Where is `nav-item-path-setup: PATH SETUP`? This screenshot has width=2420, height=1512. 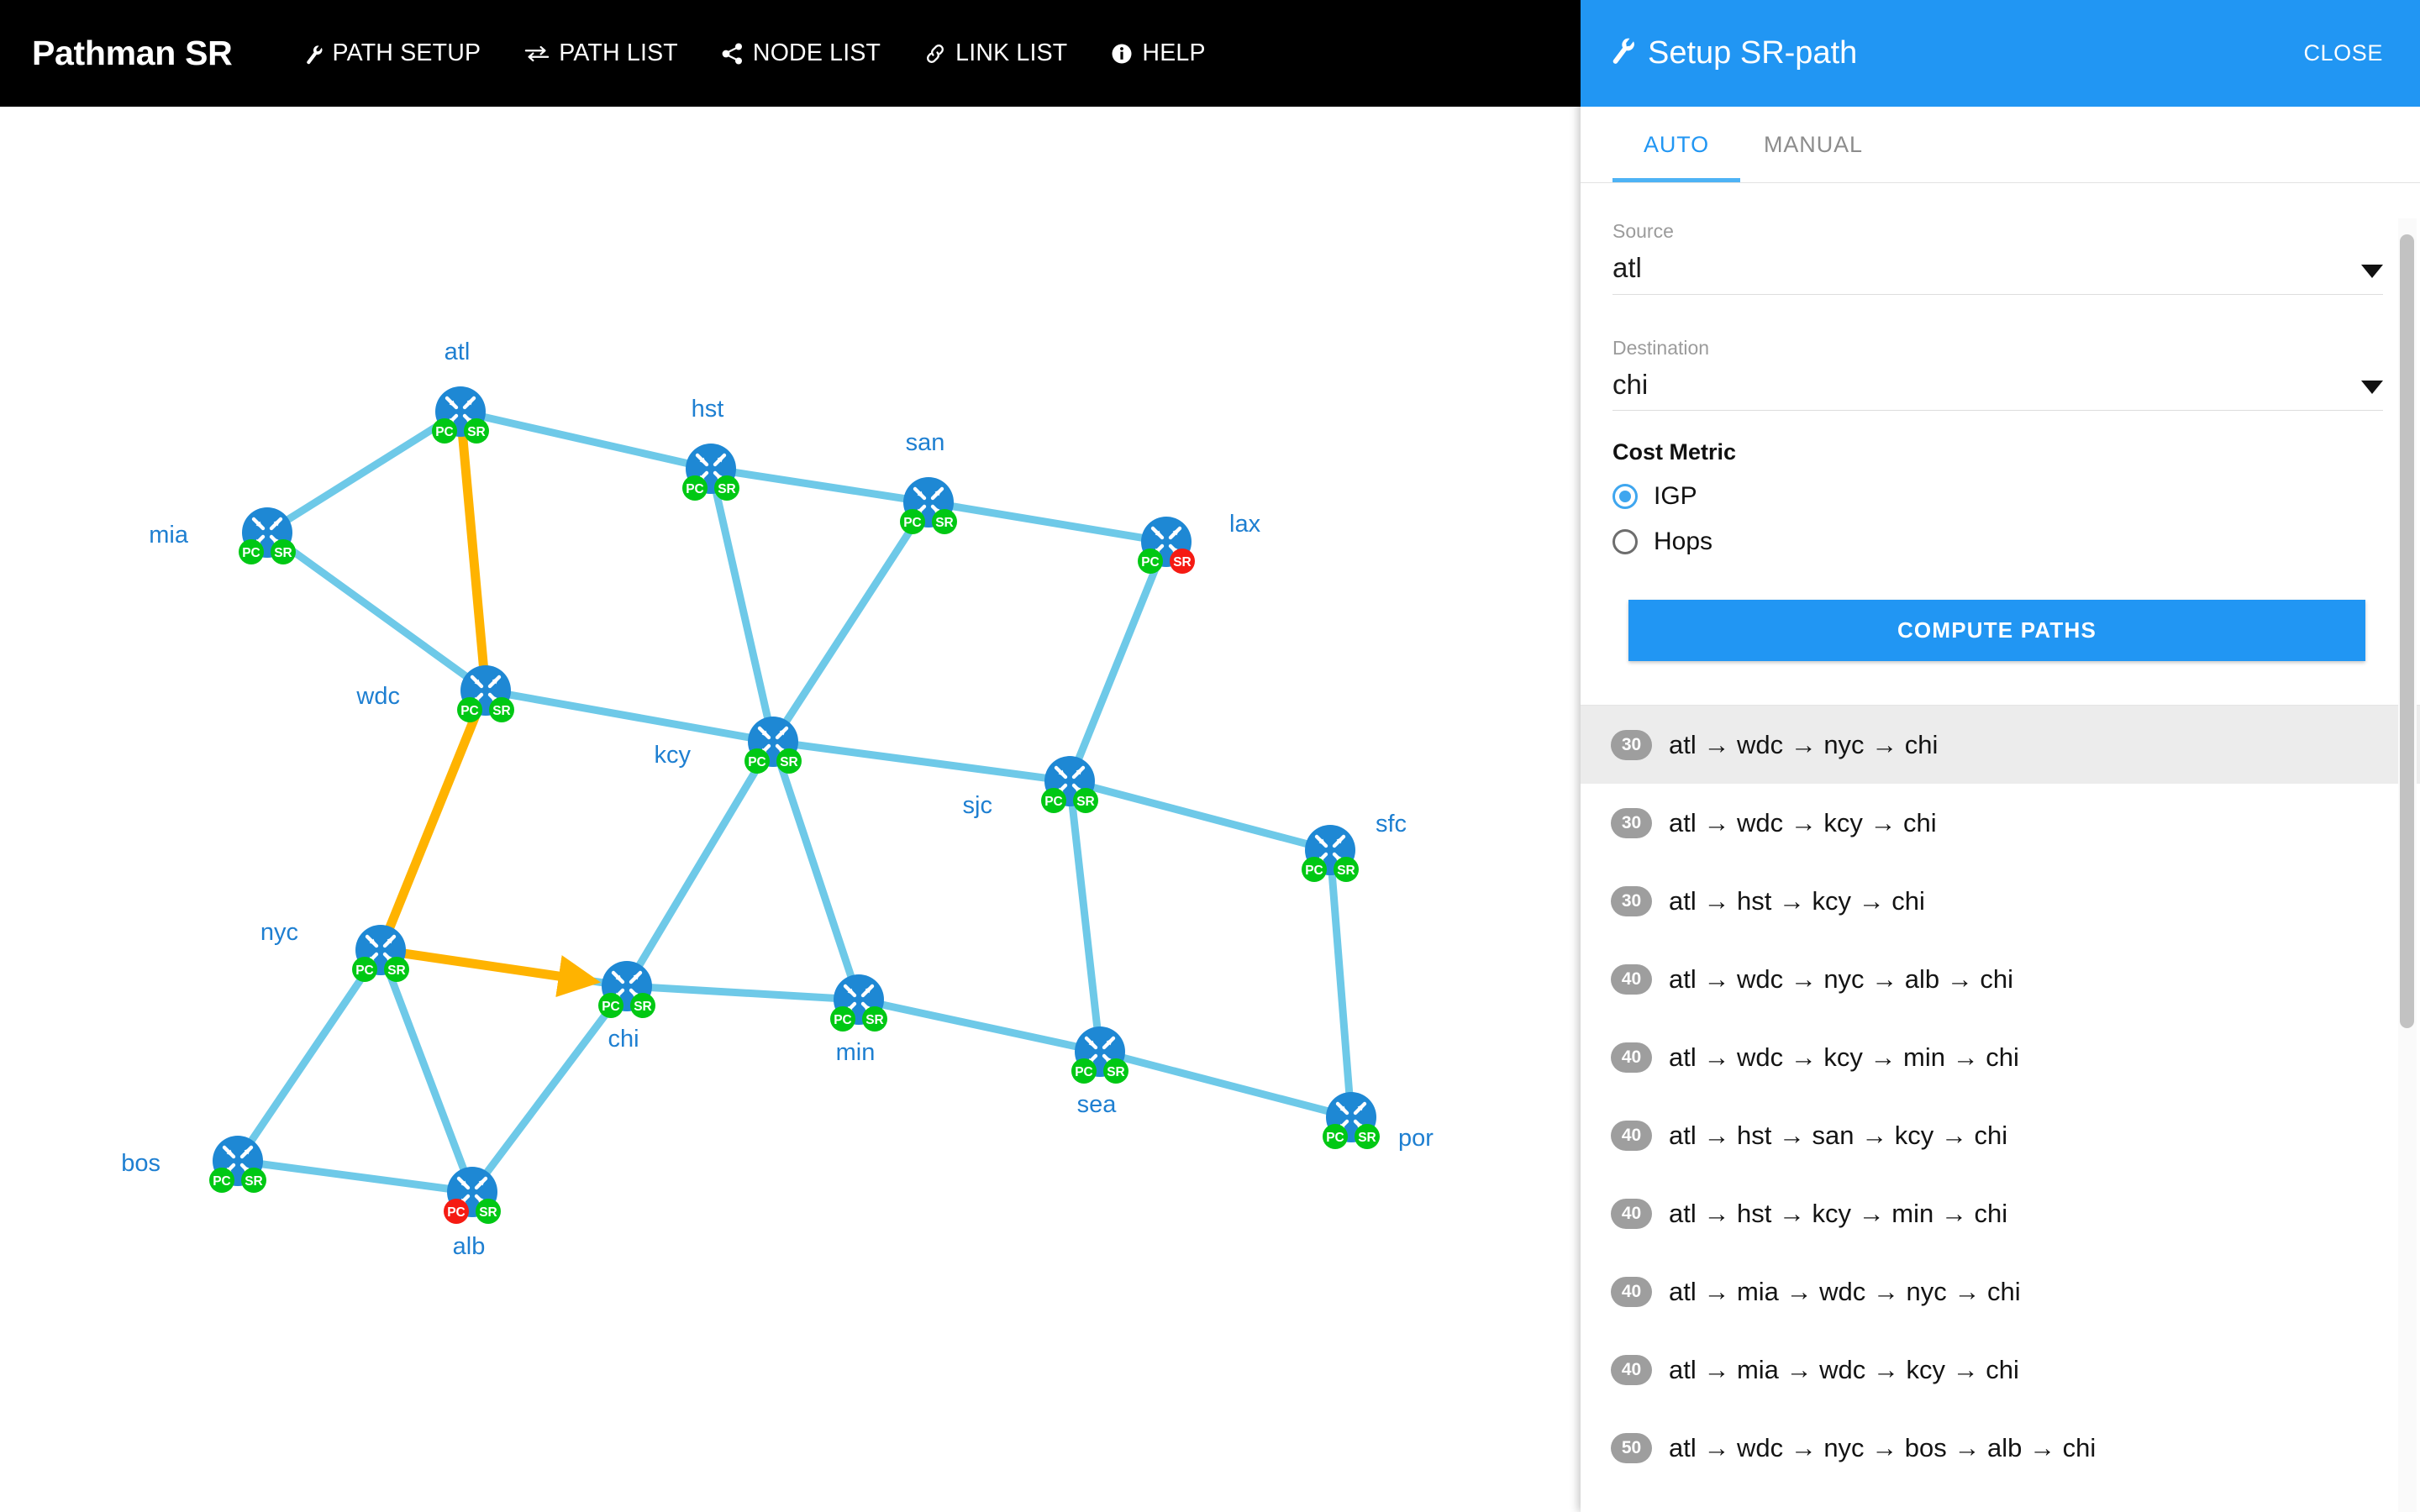
nav-item-path-setup: PATH SETUP is located at coordinates (391, 53).